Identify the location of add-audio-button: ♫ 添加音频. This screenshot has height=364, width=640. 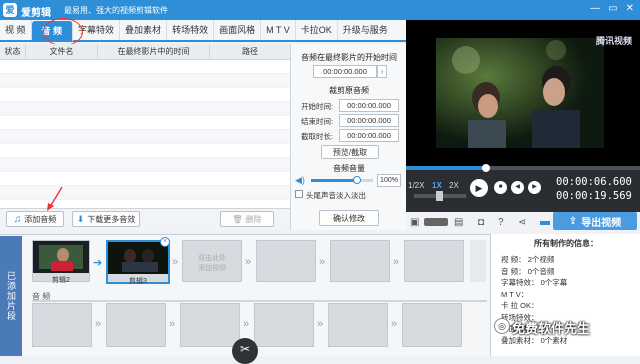
(35, 219).